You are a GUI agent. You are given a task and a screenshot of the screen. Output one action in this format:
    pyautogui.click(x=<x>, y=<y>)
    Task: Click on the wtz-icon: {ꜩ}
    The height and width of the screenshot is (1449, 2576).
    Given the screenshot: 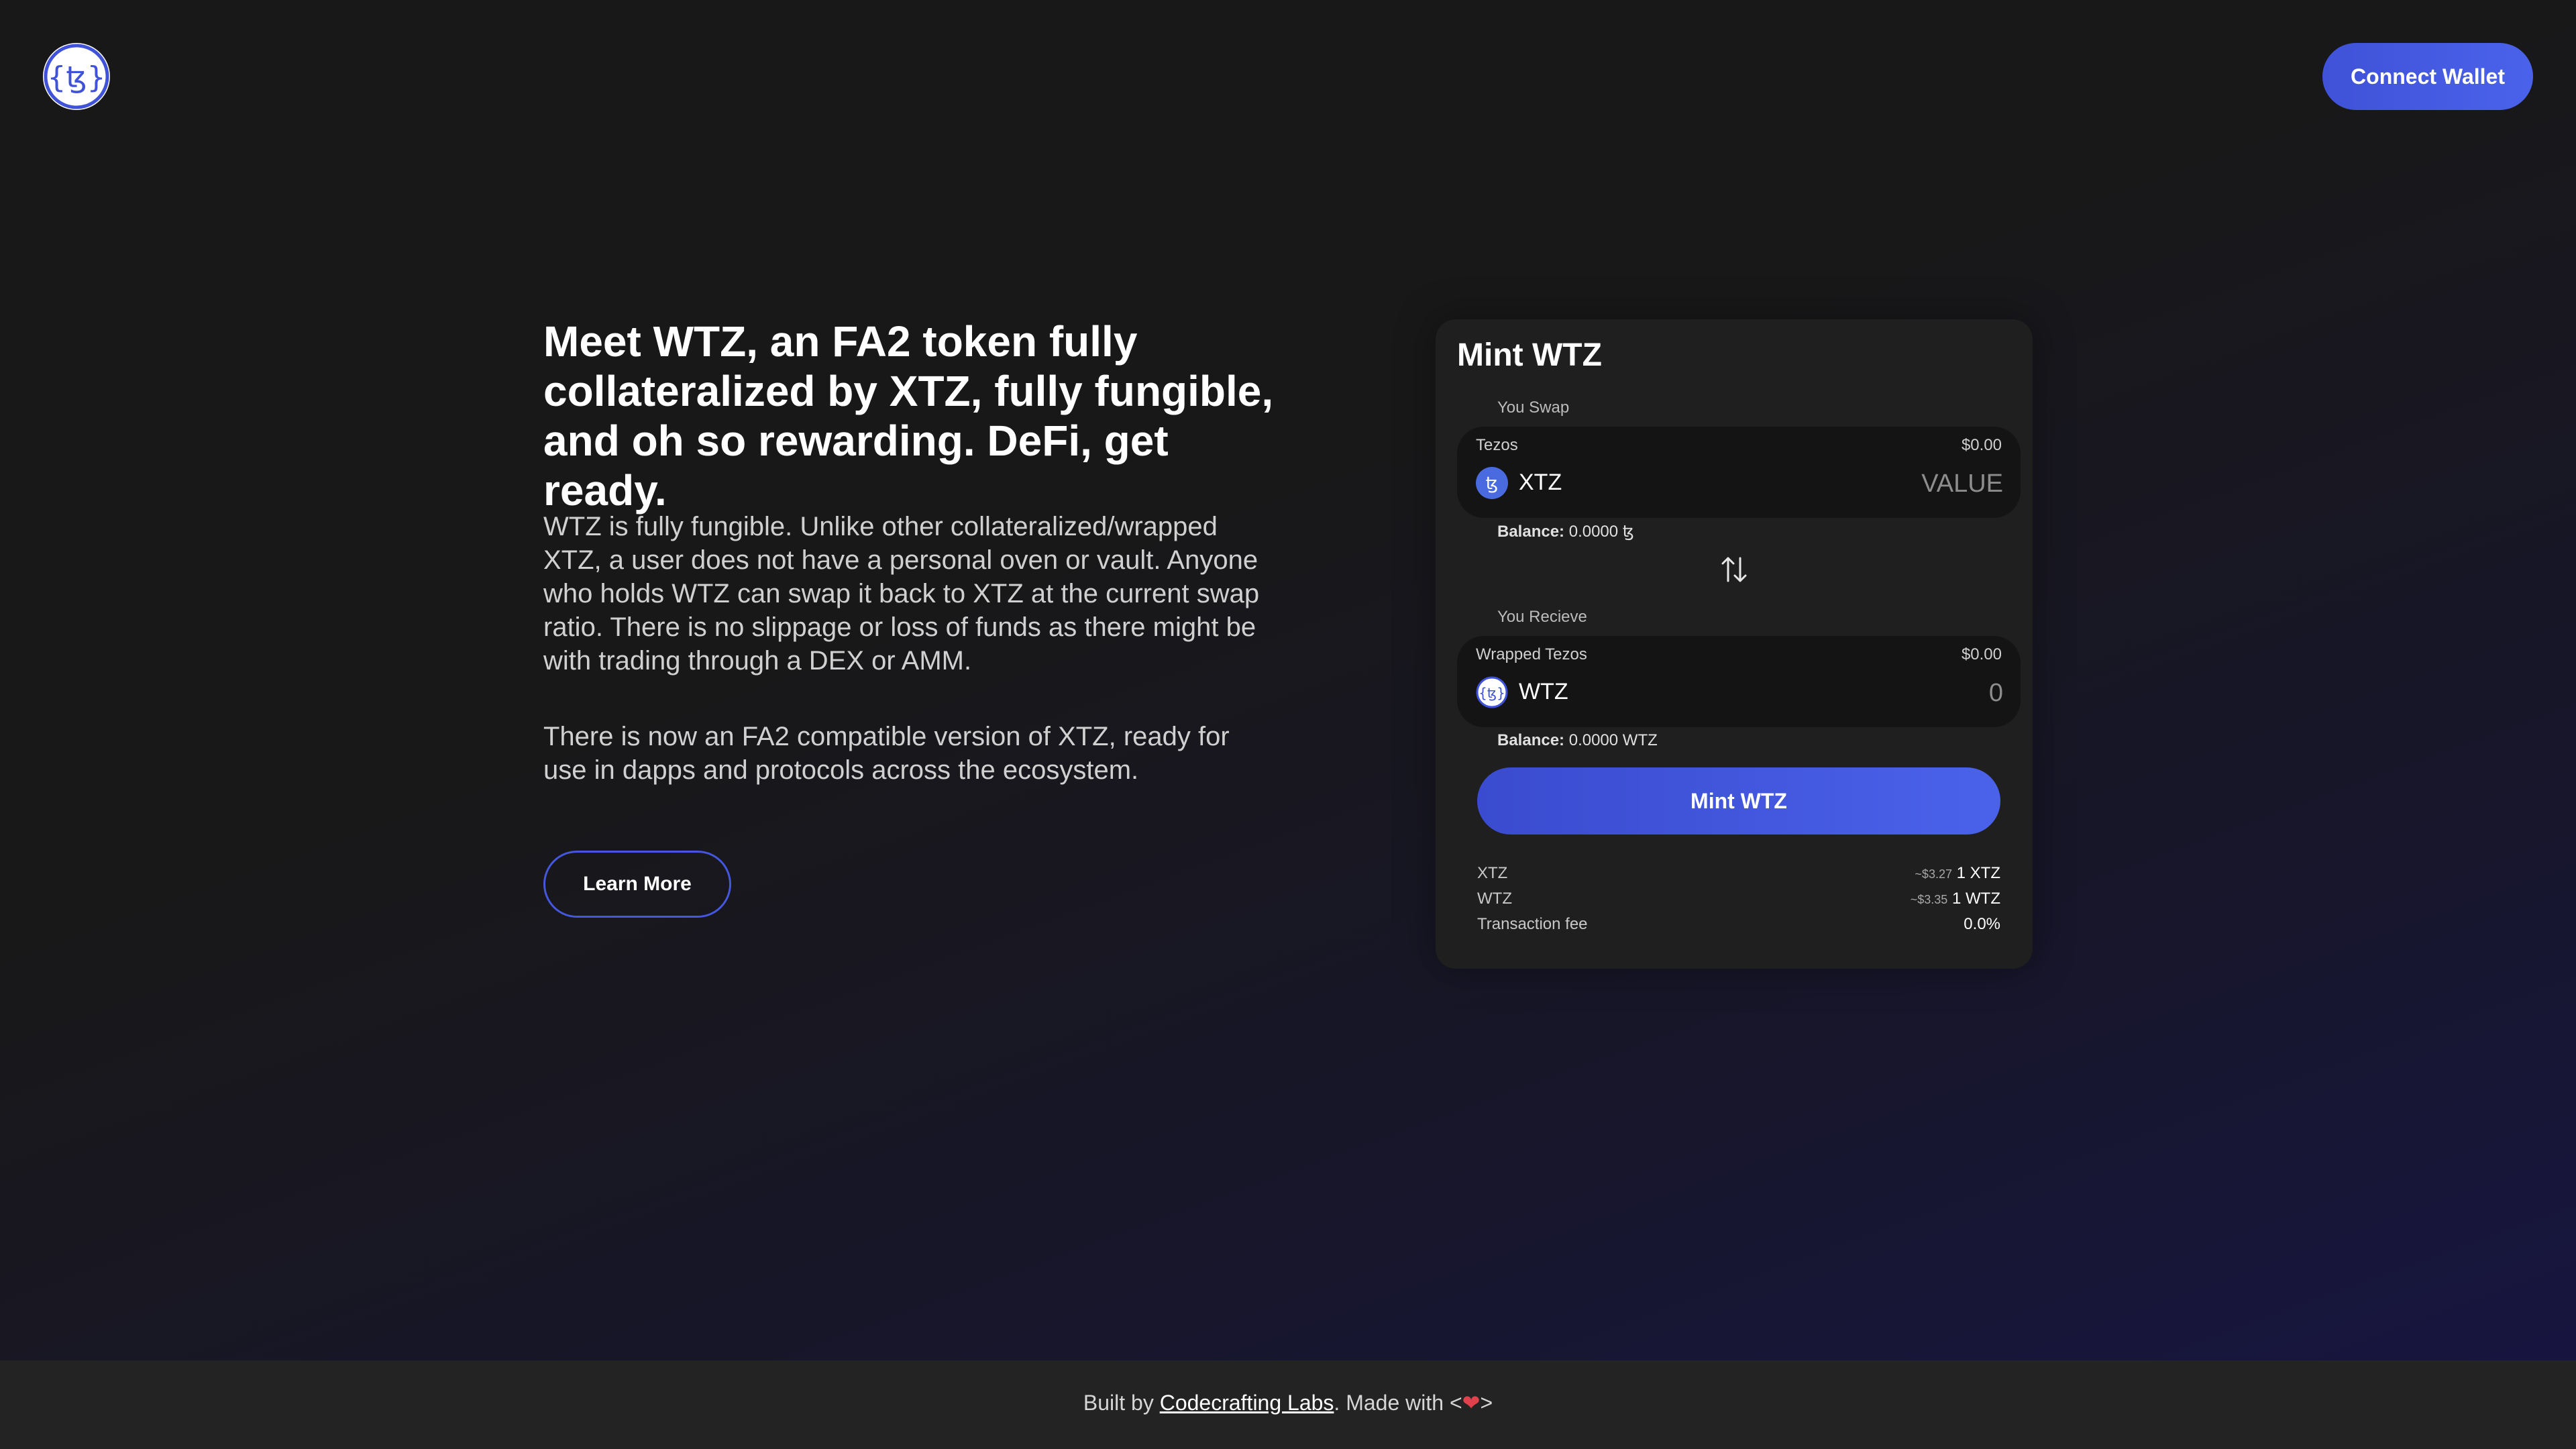 What is the action you would take?
    pyautogui.click(x=1492, y=692)
    